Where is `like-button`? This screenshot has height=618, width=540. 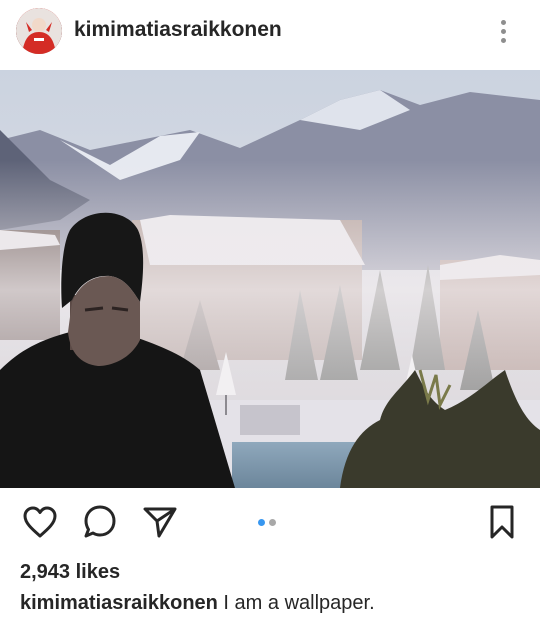
like-button is located at coordinates (40, 522).